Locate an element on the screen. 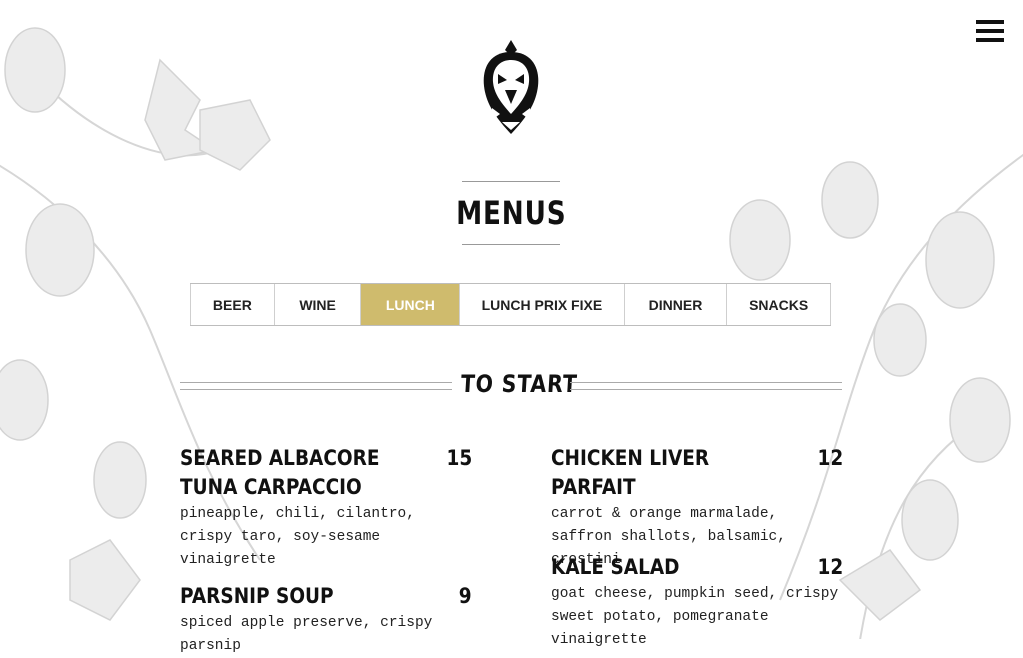  tab-lunch-prix-fixe: LUNCH PRIX FIXE is located at coordinates (542, 304).